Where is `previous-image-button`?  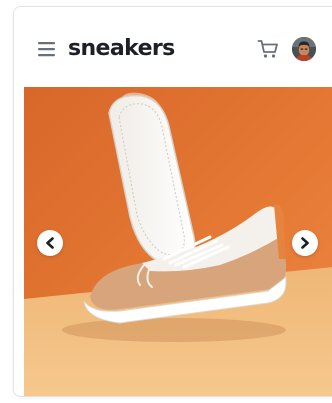 previous-image-button is located at coordinates (50, 243).